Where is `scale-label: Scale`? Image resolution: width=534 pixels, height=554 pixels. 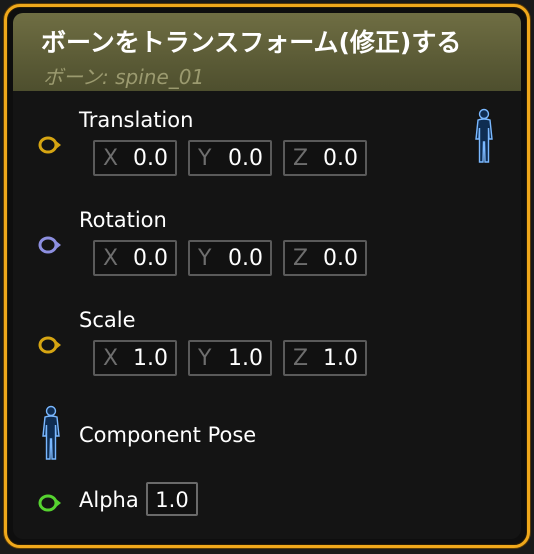
scale-label: Scale is located at coordinates (107, 320).